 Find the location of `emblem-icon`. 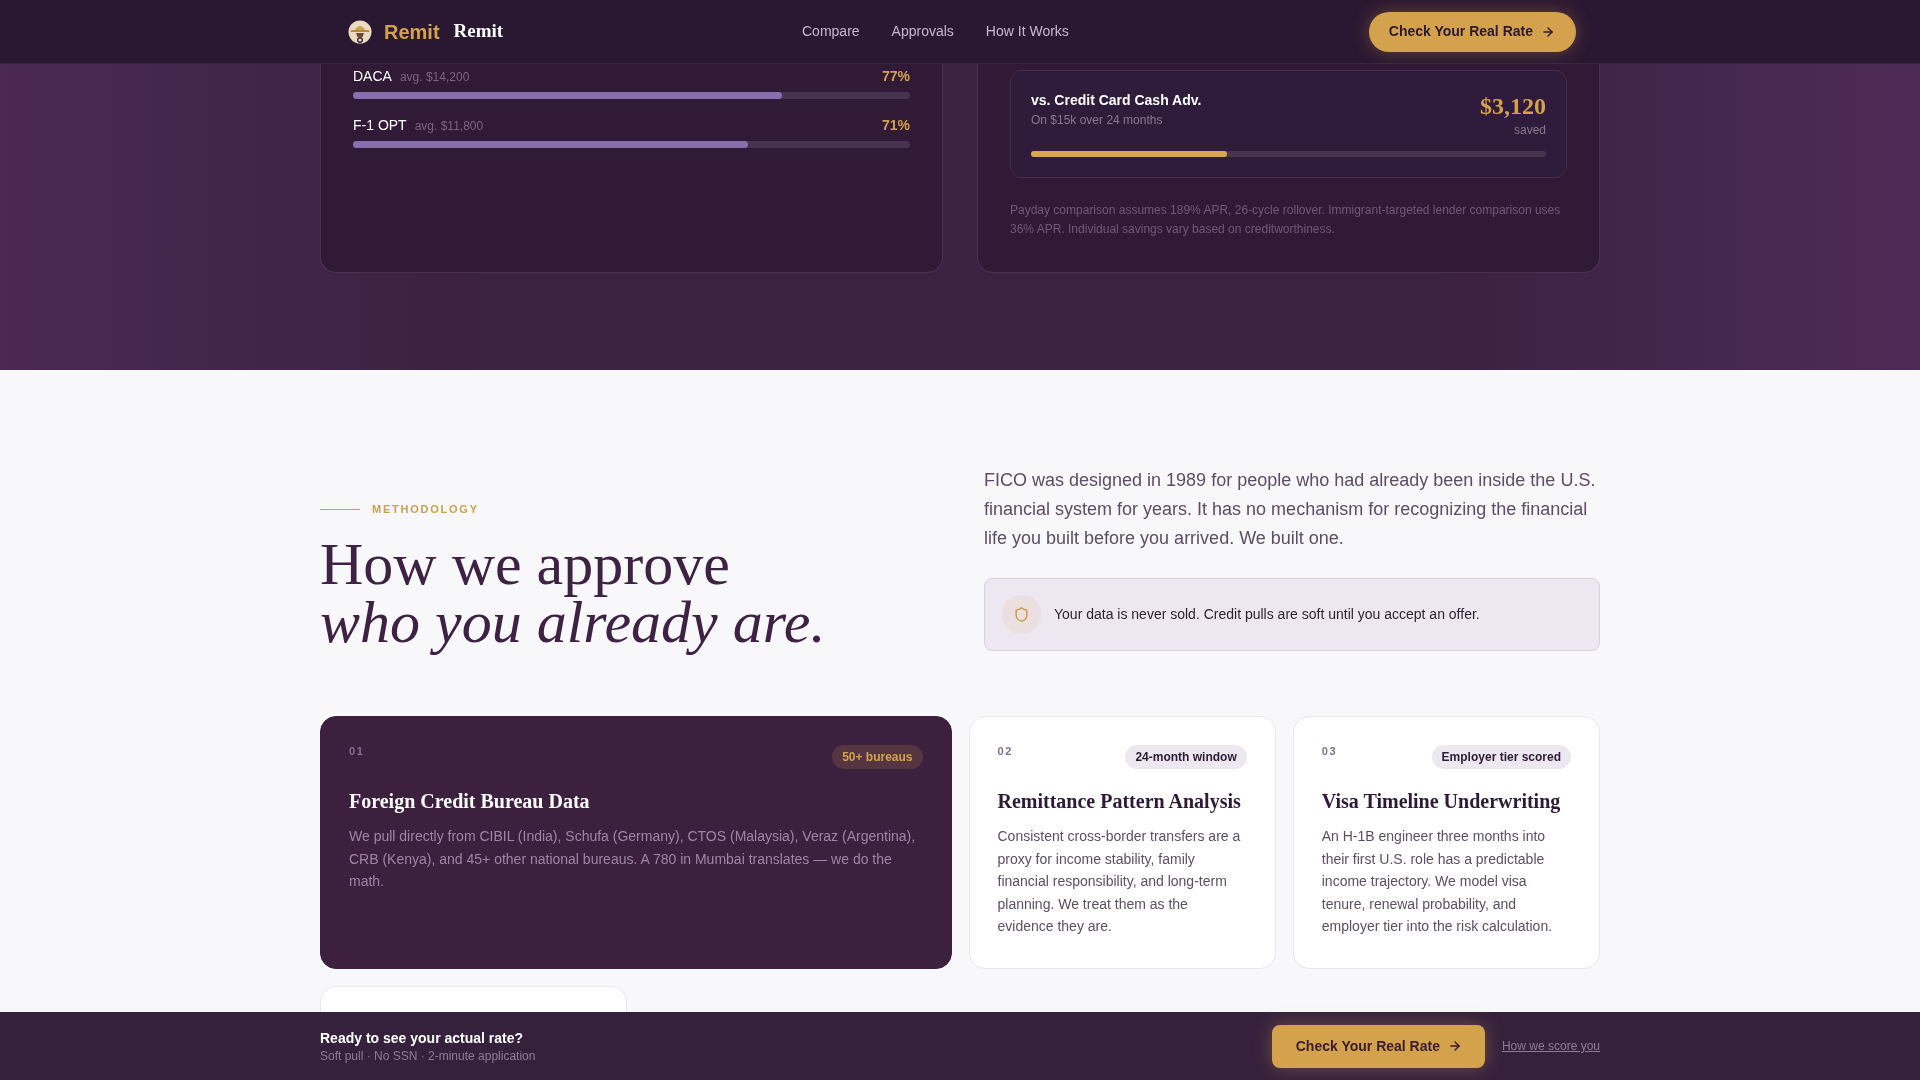

emblem-icon is located at coordinates (360, 31).